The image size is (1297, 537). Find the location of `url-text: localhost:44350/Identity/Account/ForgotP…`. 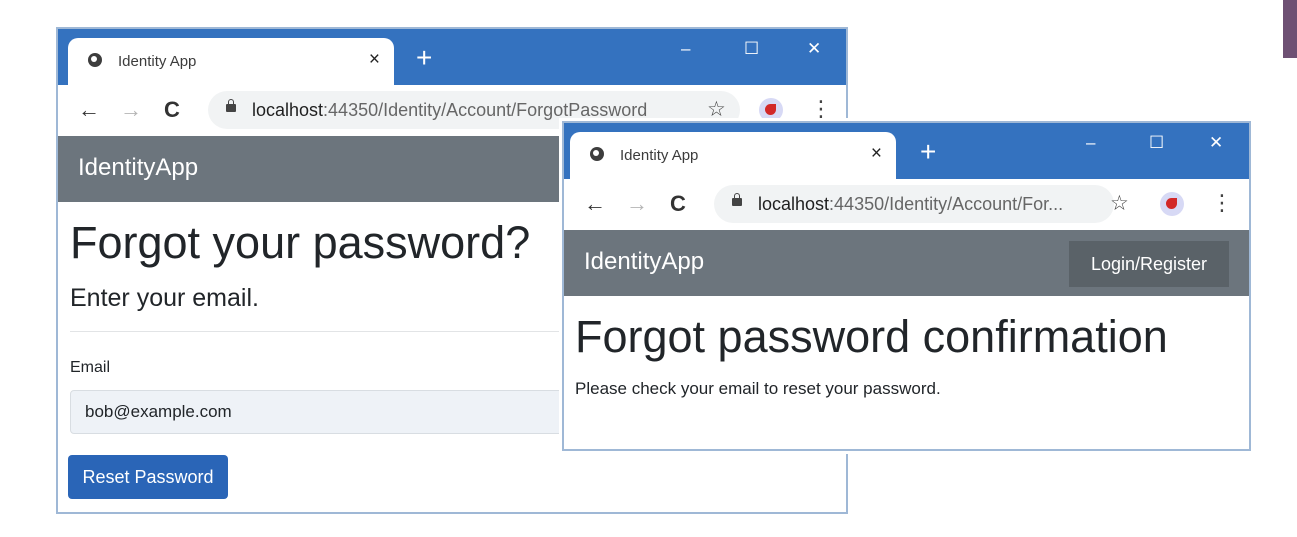

url-text: localhost:44350/Identity/Account/ForgotP… is located at coordinates (450, 110).